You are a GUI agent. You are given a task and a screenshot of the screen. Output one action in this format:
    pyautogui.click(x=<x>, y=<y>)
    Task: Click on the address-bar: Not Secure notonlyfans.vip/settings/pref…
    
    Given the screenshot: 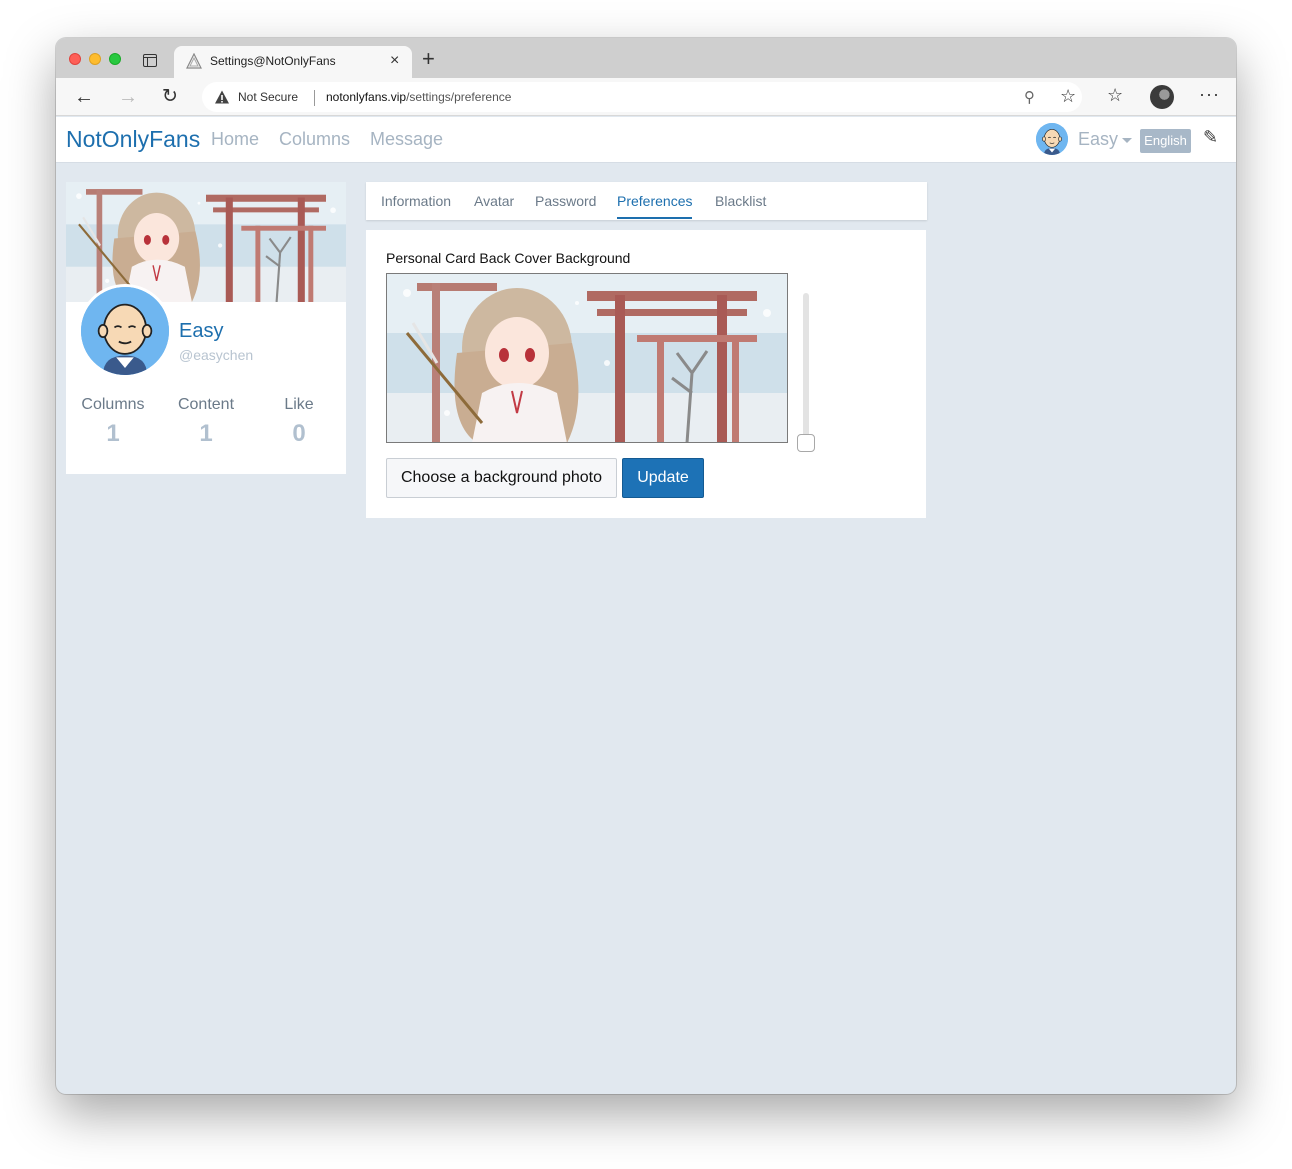 What is the action you would take?
    pyautogui.click(x=642, y=97)
    